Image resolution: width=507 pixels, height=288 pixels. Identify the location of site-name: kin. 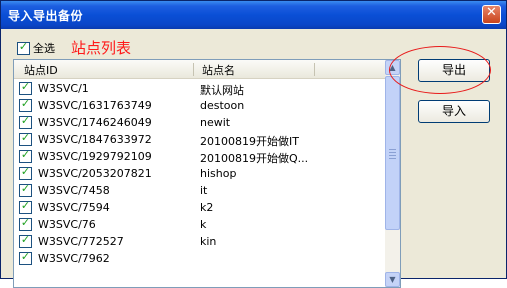
(208, 241).